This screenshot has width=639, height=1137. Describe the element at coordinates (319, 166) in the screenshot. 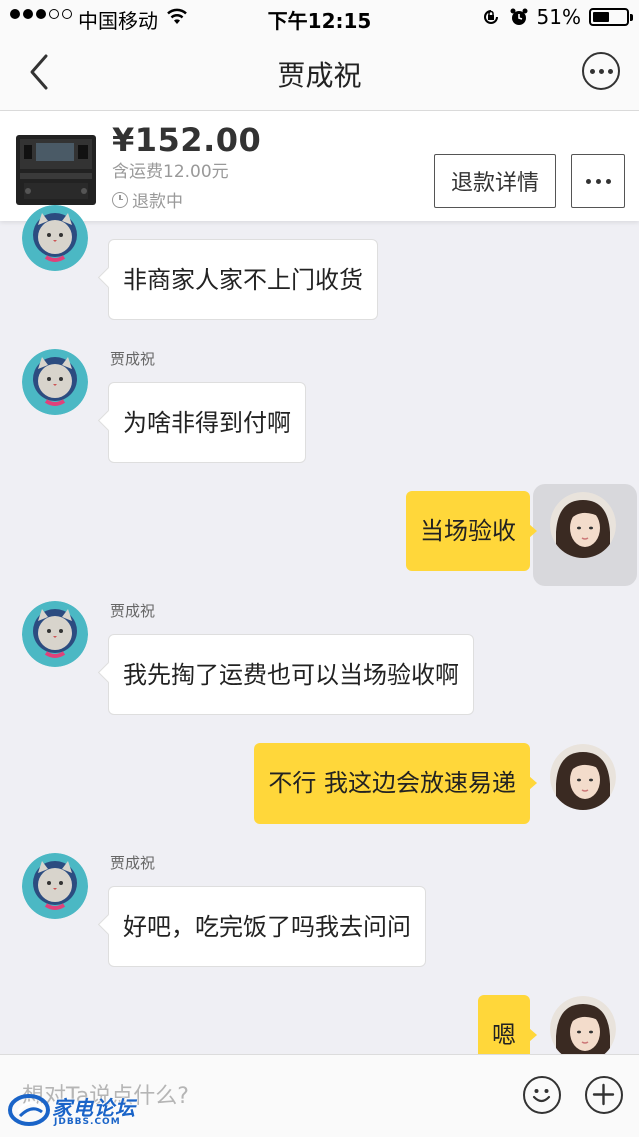

I see `product-card: ¥152.00 含运费12.00元 退款中 退款详情` at that location.